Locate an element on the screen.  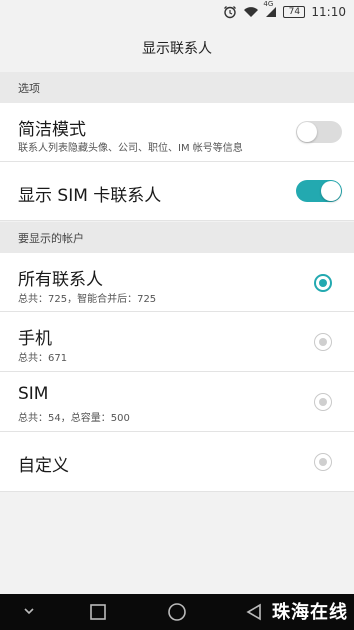
account-subtitle: 总共：671 is located at coordinates (43, 358).